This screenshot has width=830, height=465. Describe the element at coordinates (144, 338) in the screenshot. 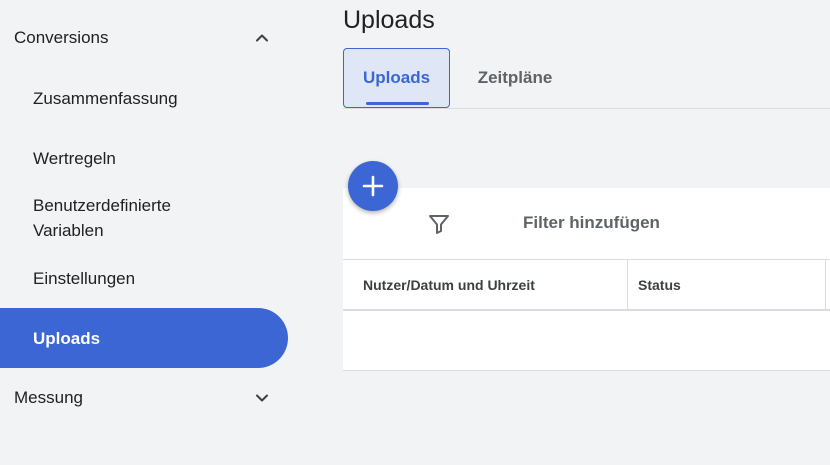

I see `sidebar-item-uploads: Uploads` at that location.